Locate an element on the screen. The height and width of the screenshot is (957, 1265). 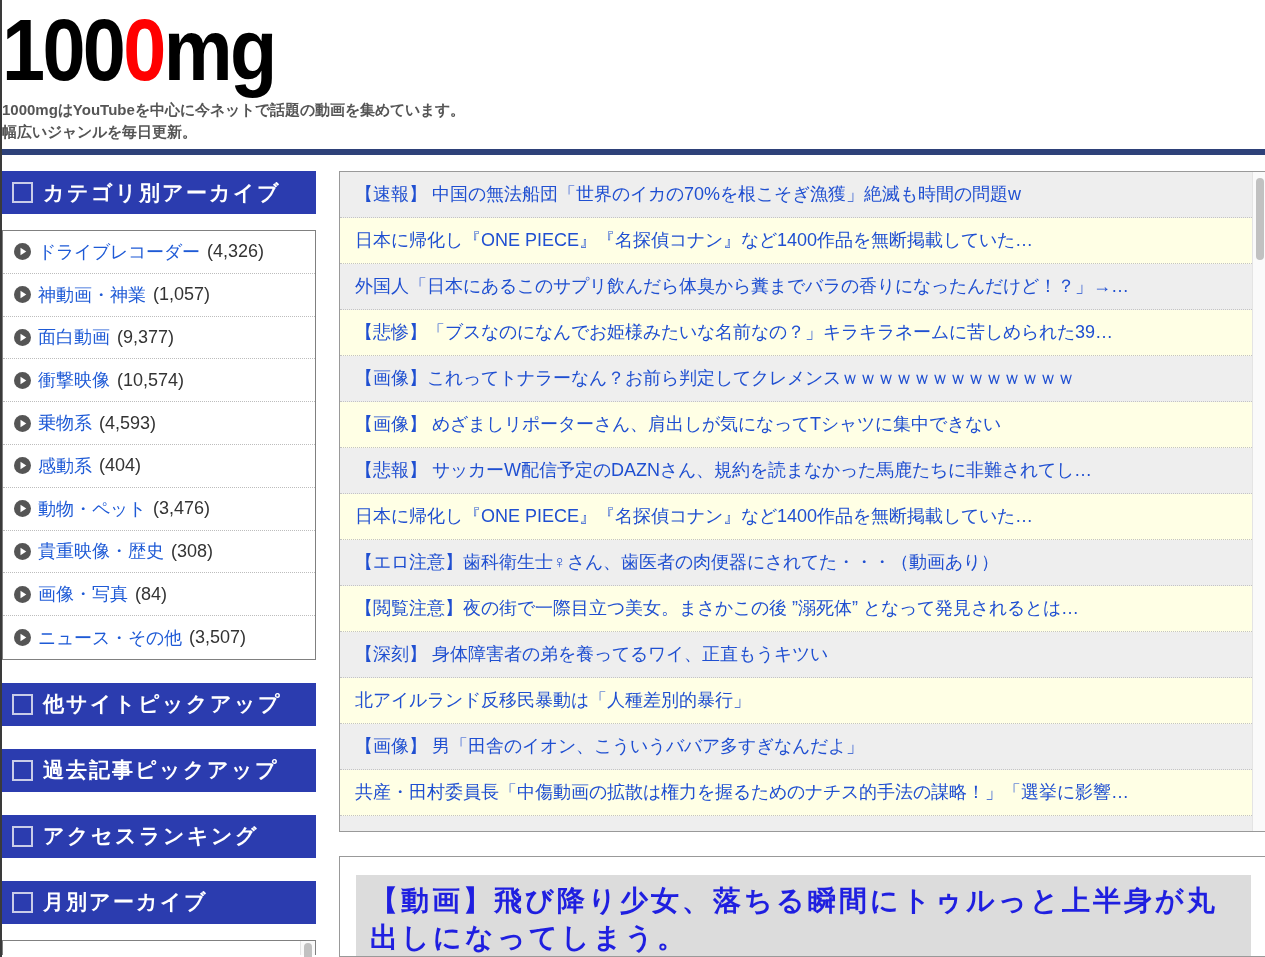
category-link: ドライブレコーダー is located at coordinates (119, 251).